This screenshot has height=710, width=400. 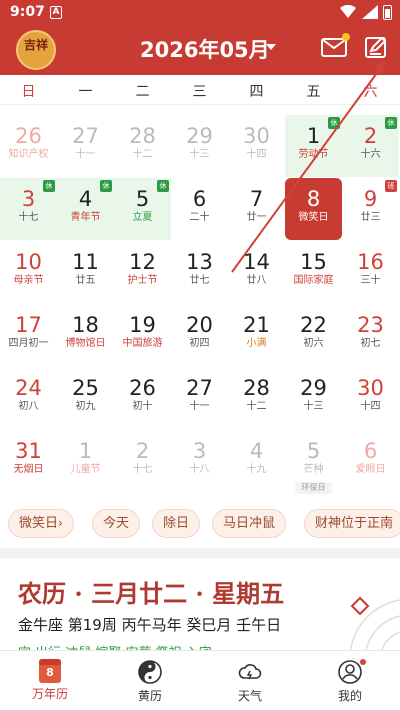 I want to click on day-number: 29, so click(x=313, y=388).